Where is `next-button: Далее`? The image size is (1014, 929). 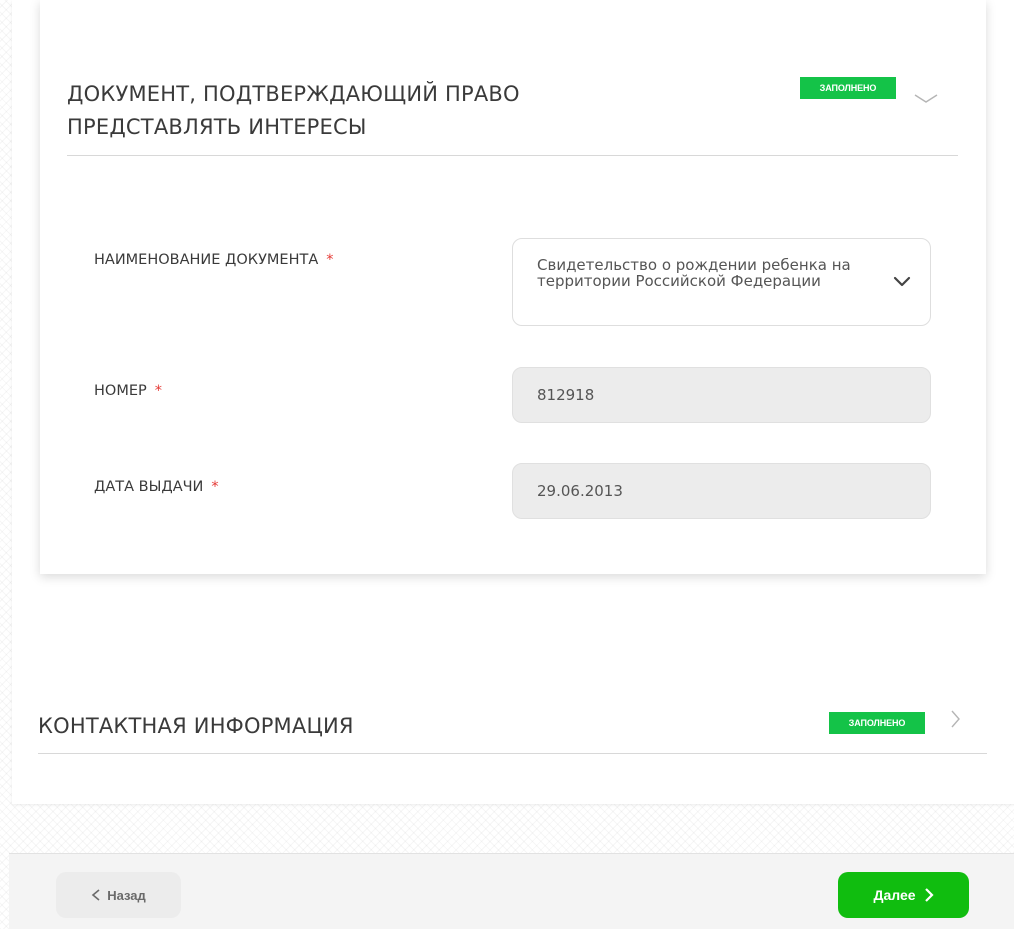 next-button: Далее is located at coordinates (903, 895).